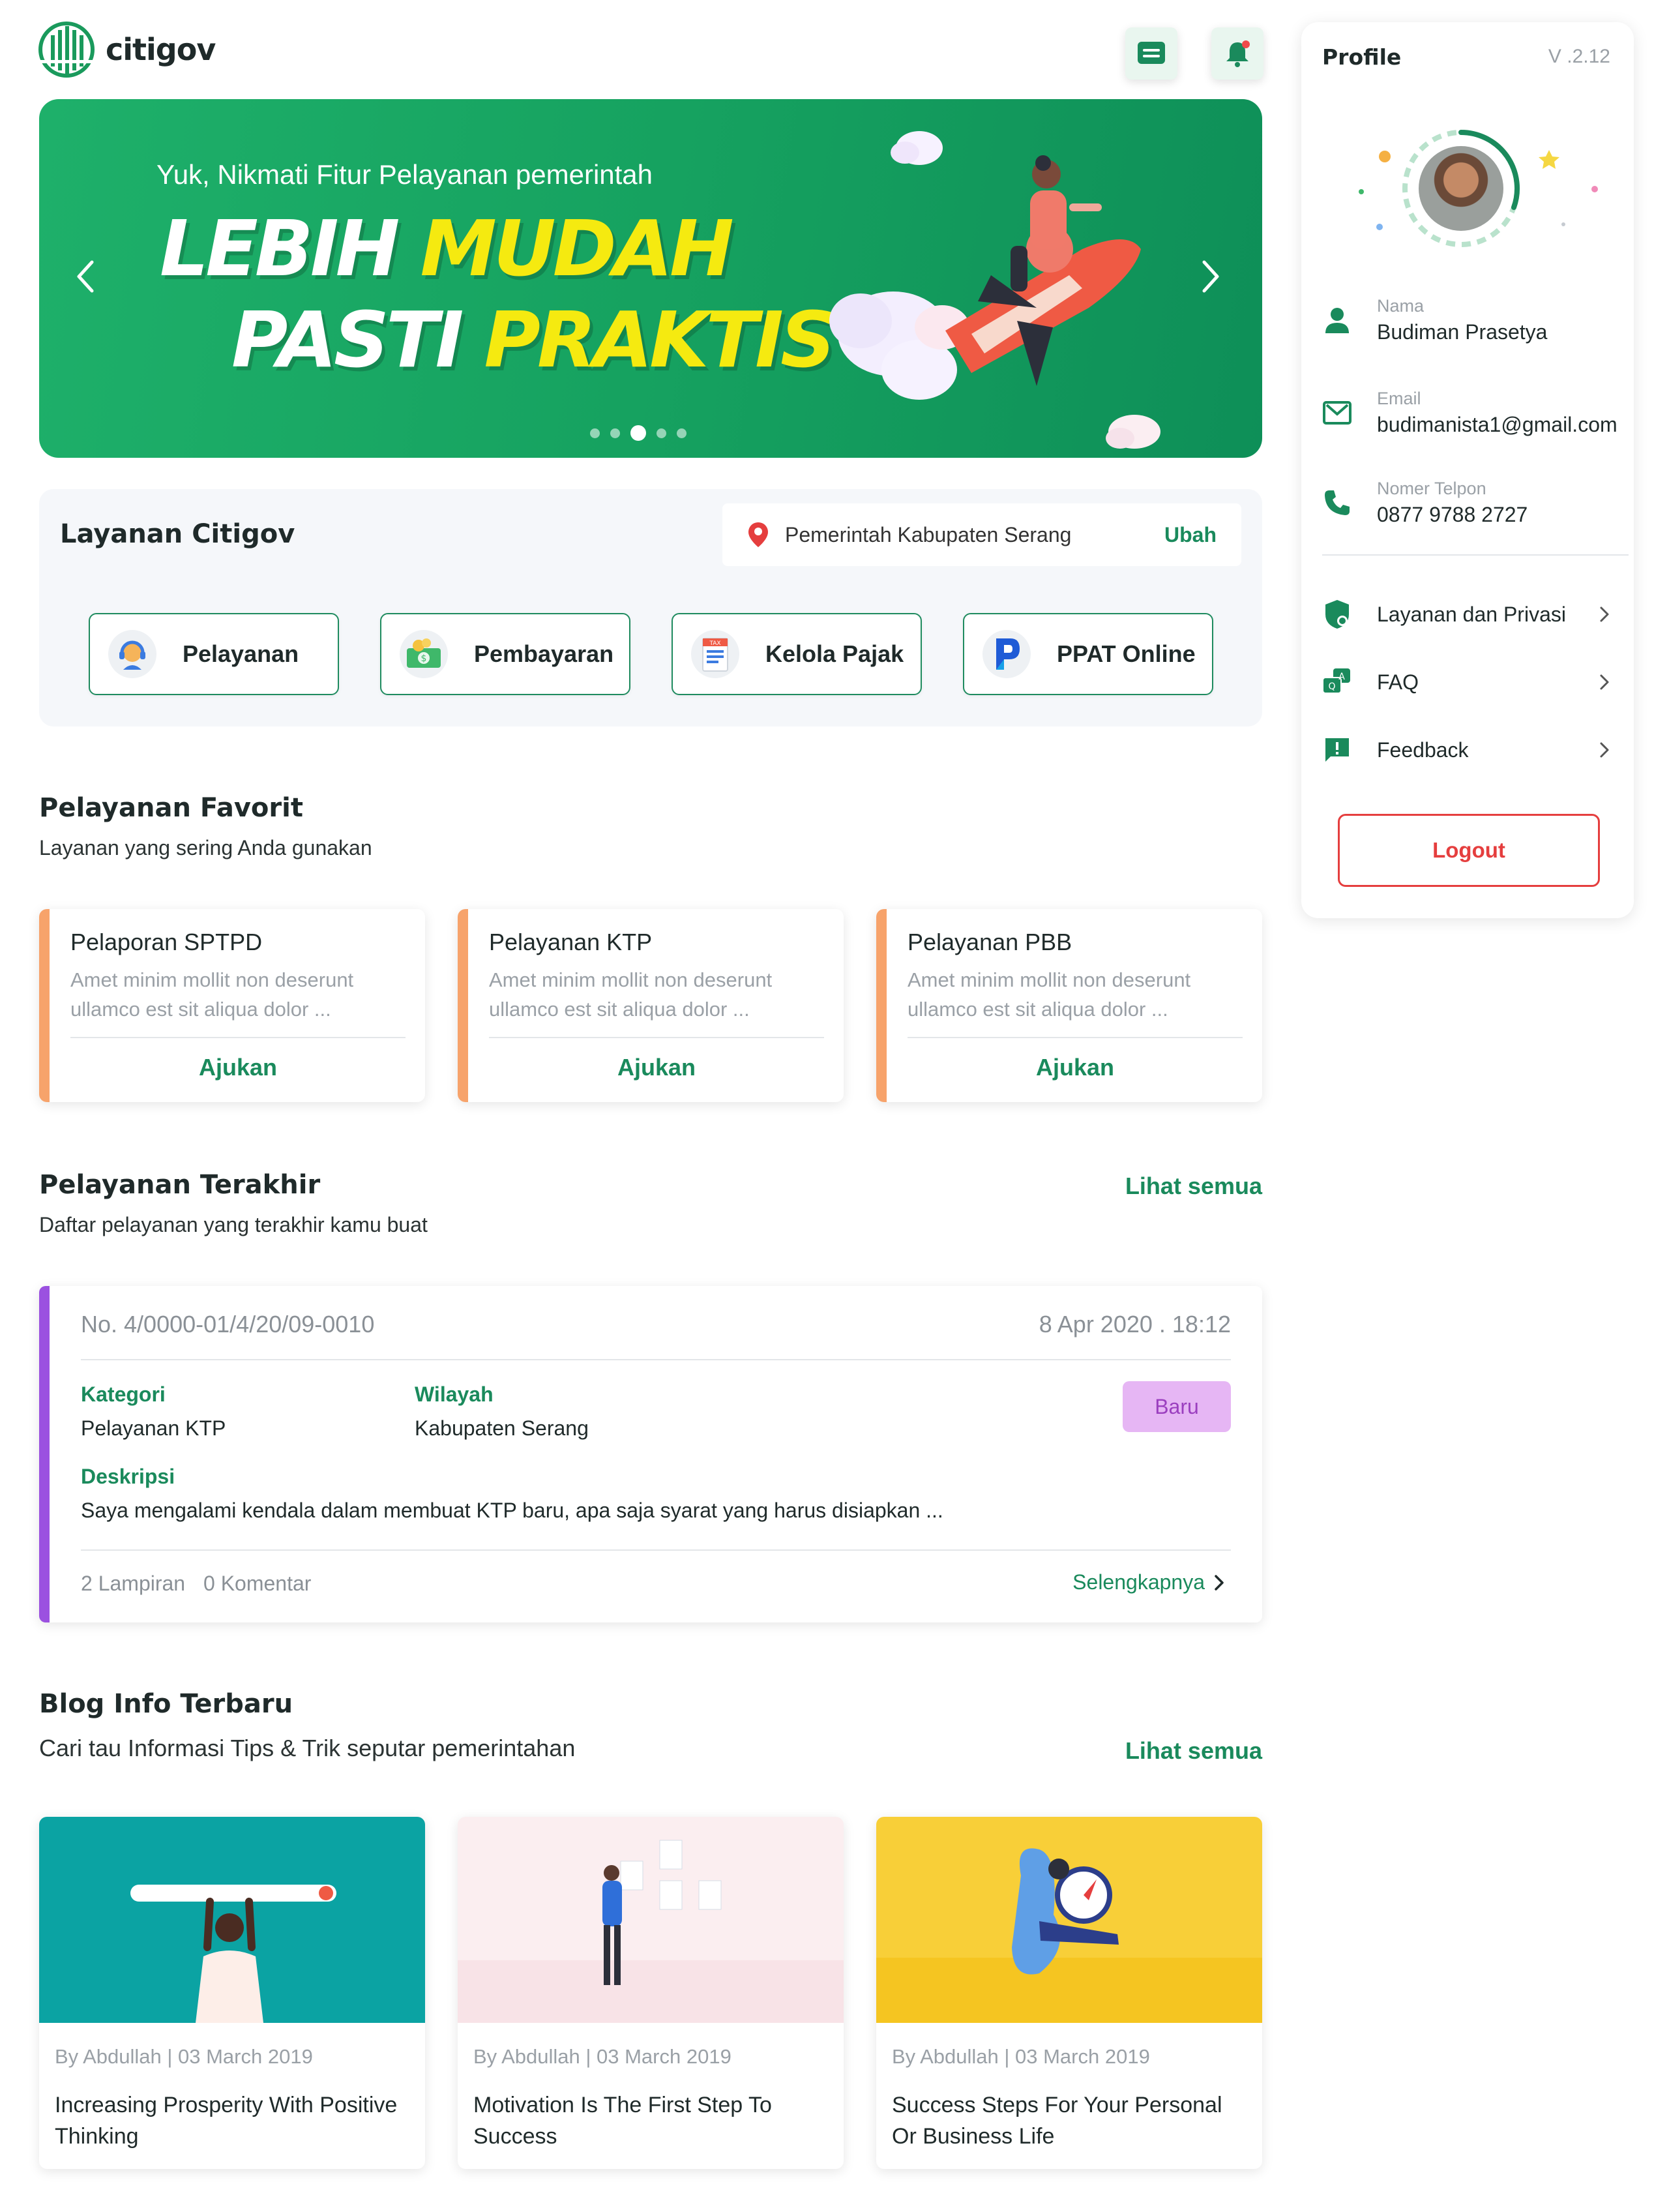 The height and width of the screenshot is (2212, 1669). I want to click on menu-privacy: Layanan dan Privasi, so click(1465, 614).